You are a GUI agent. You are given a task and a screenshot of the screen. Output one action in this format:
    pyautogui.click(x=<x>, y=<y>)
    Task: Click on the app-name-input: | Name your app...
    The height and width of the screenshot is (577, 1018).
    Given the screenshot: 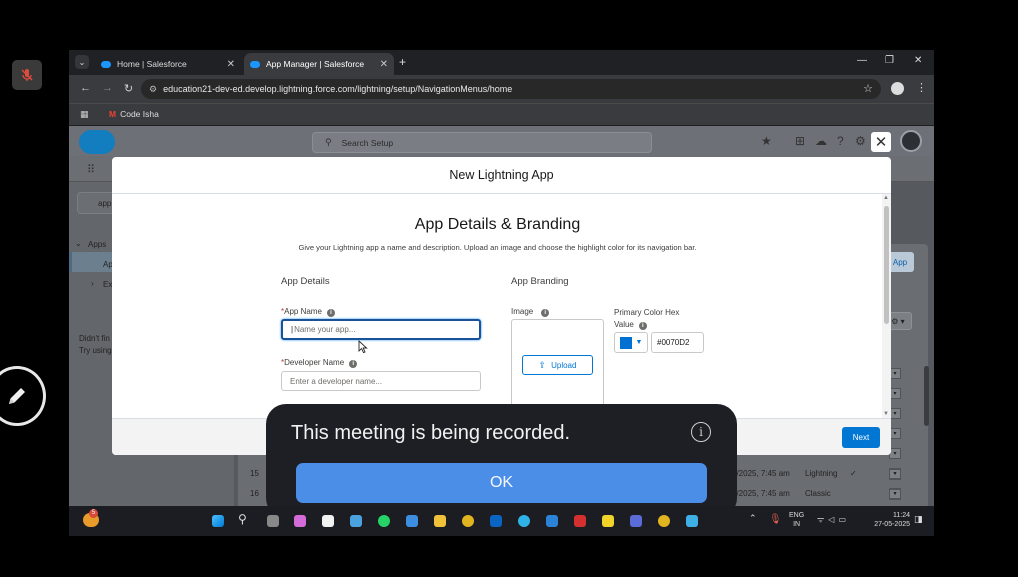 What is the action you would take?
    pyautogui.click(x=381, y=329)
    